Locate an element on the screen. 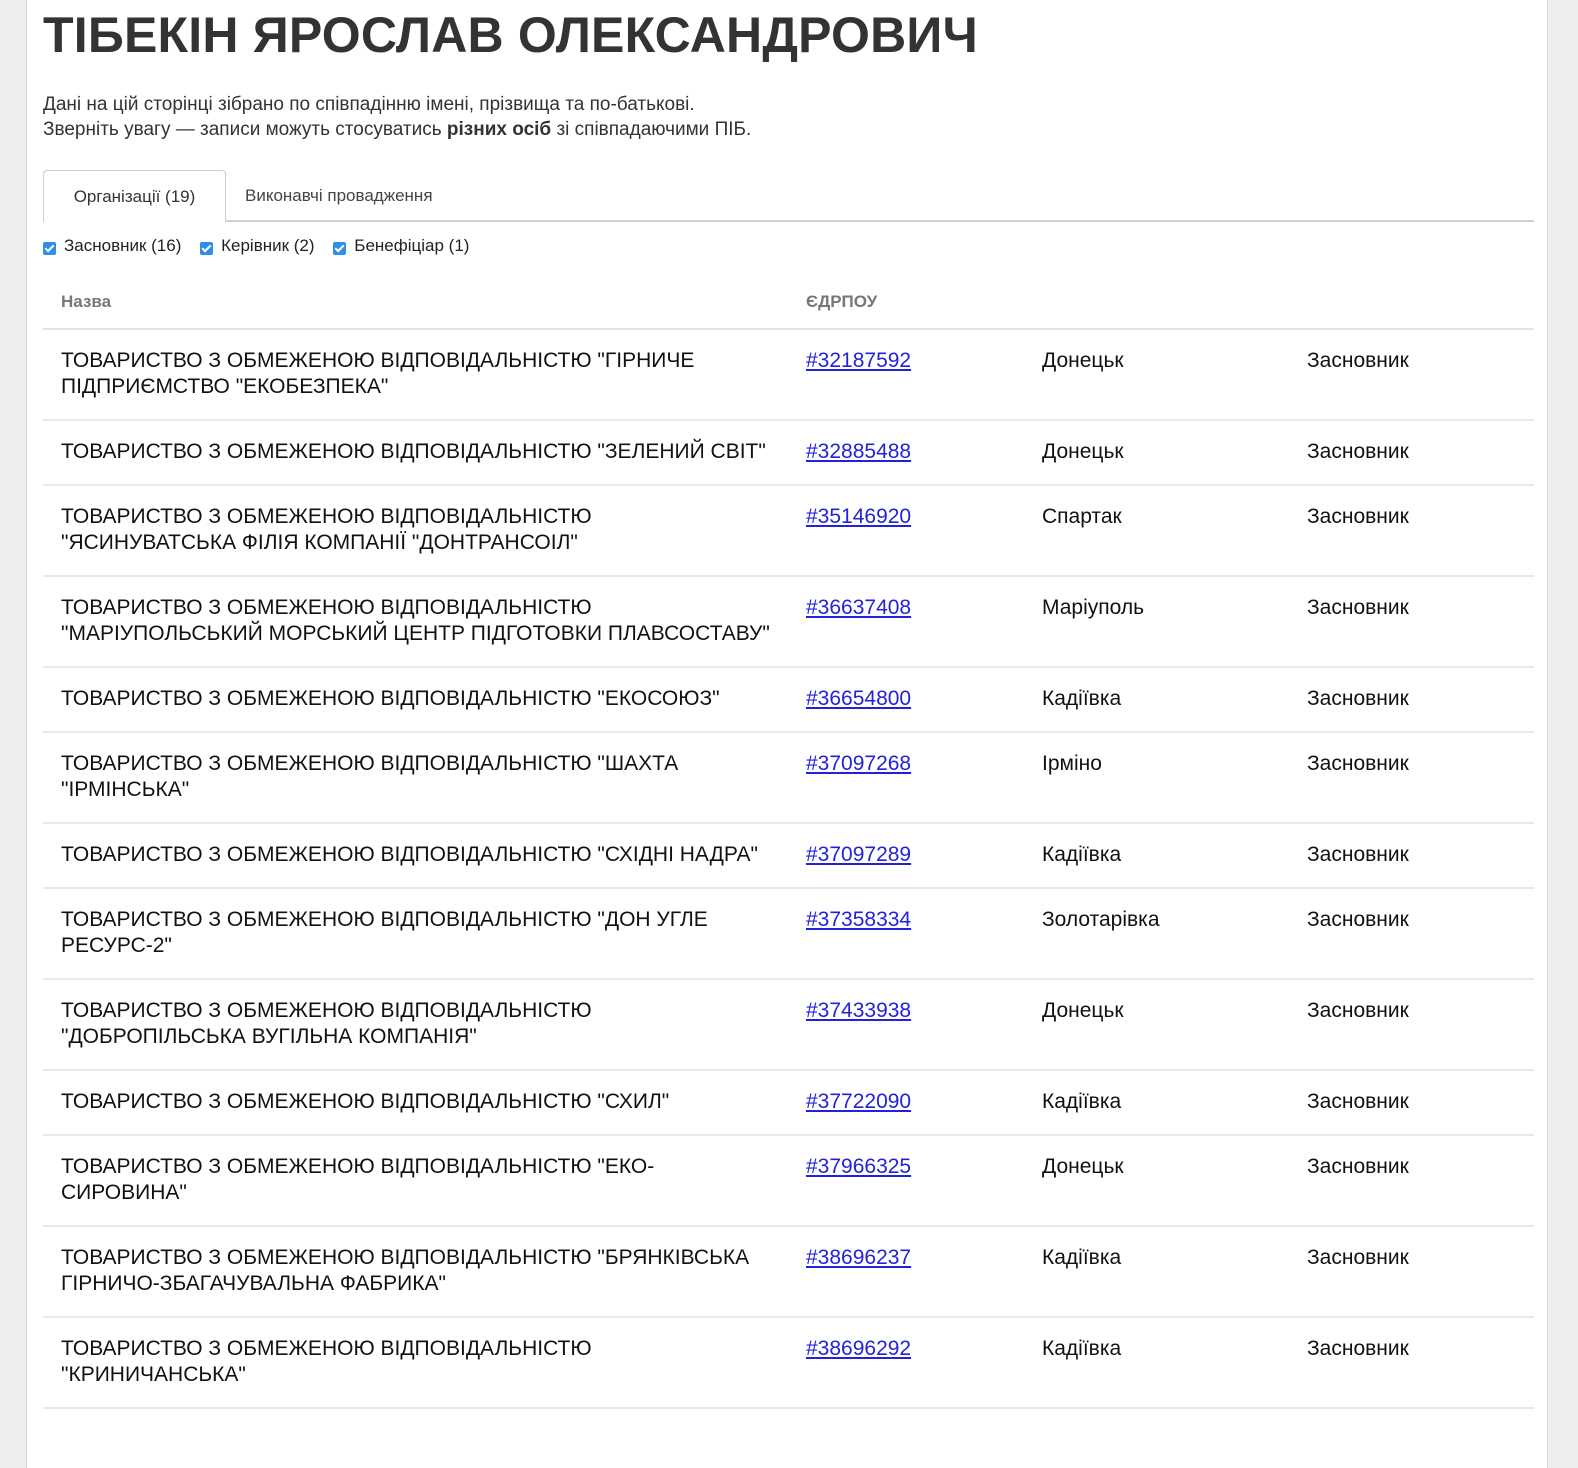  org-code-cell: #32885488 is located at coordinates (906, 453).